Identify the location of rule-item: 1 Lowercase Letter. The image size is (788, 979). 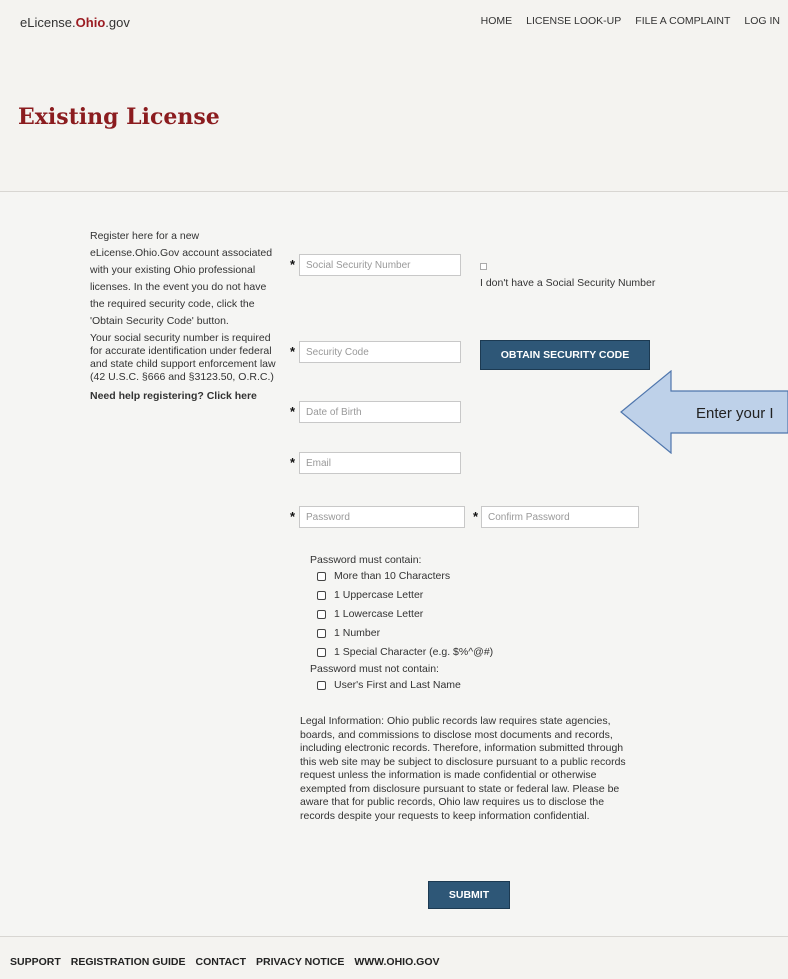
(401, 614).